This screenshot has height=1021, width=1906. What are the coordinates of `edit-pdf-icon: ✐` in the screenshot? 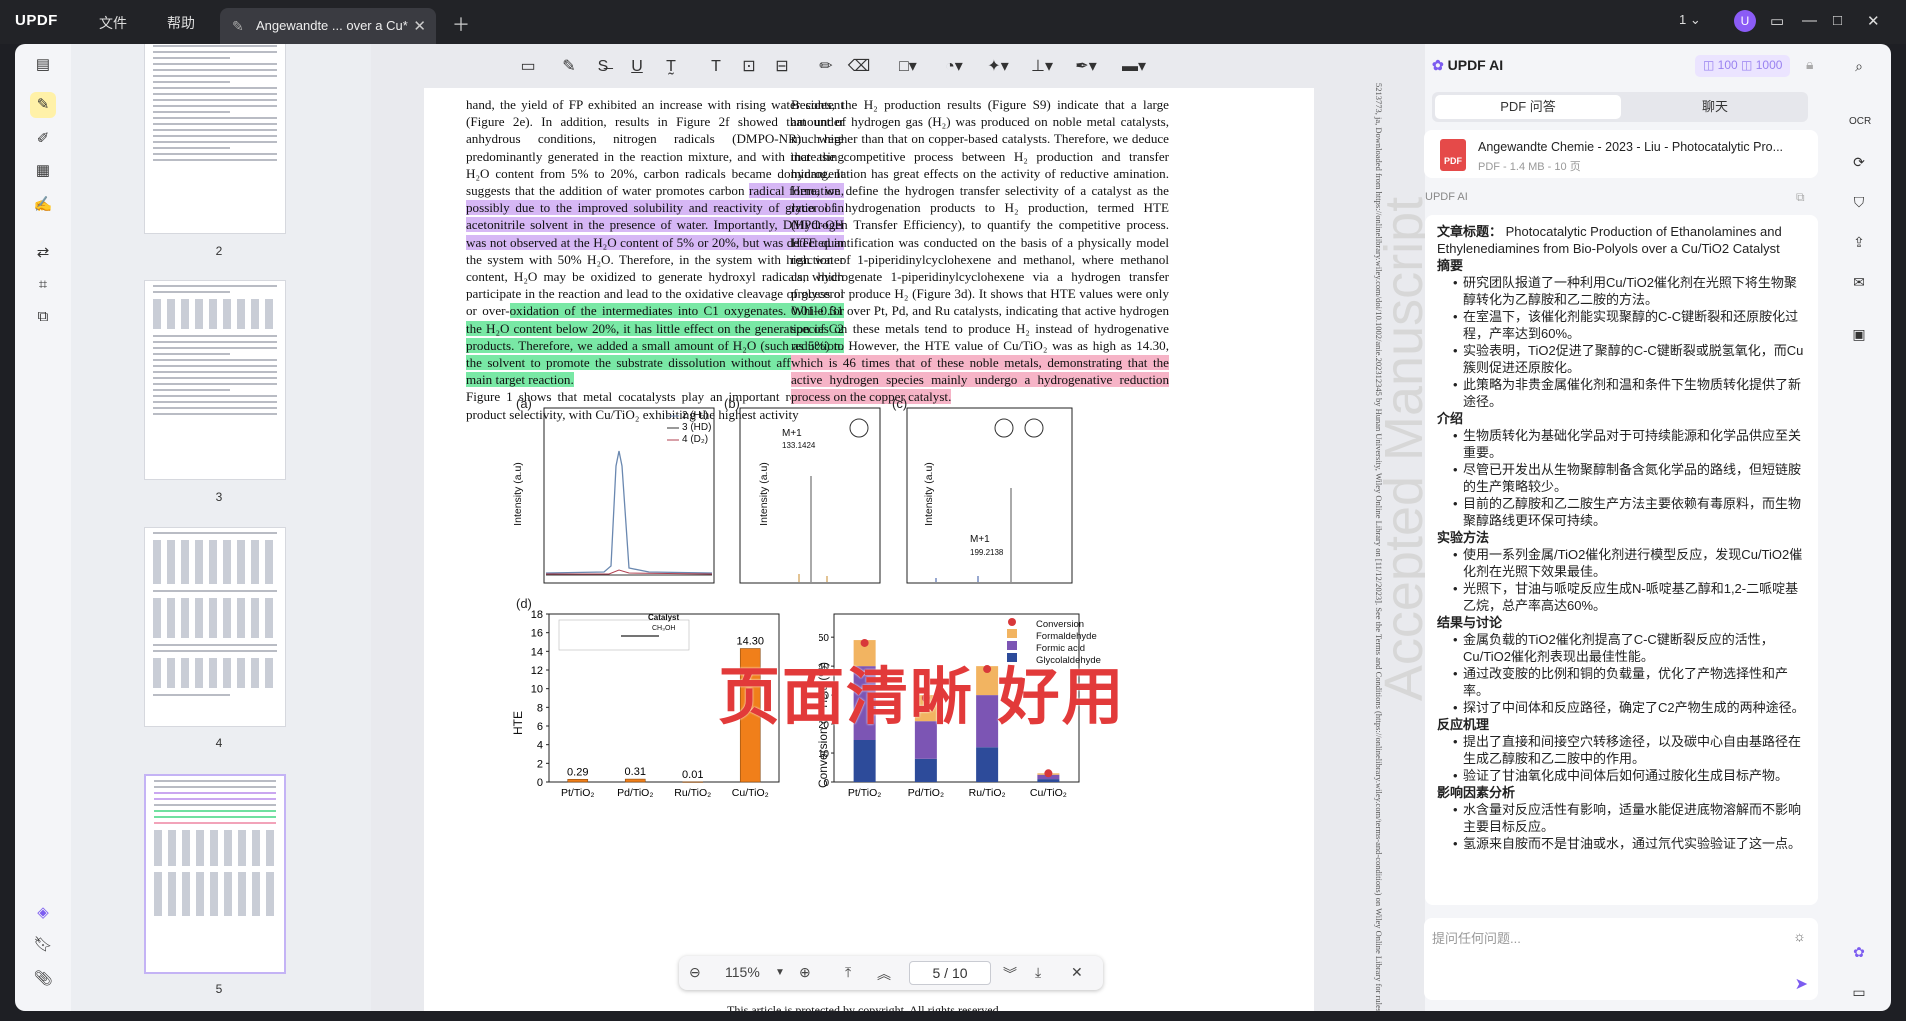 It's located at (43, 139).